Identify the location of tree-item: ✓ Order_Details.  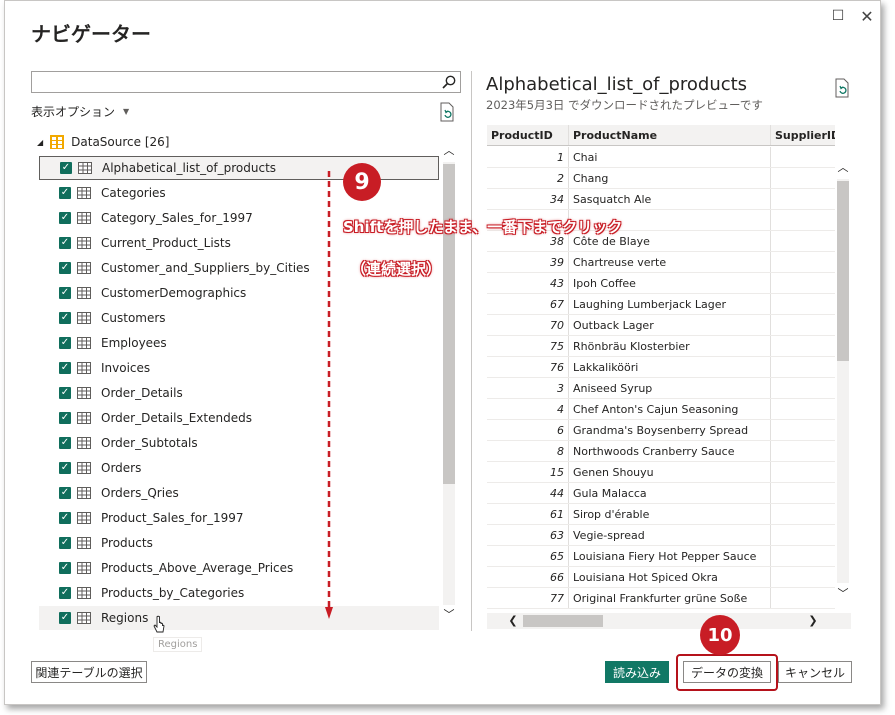
(239, 393).